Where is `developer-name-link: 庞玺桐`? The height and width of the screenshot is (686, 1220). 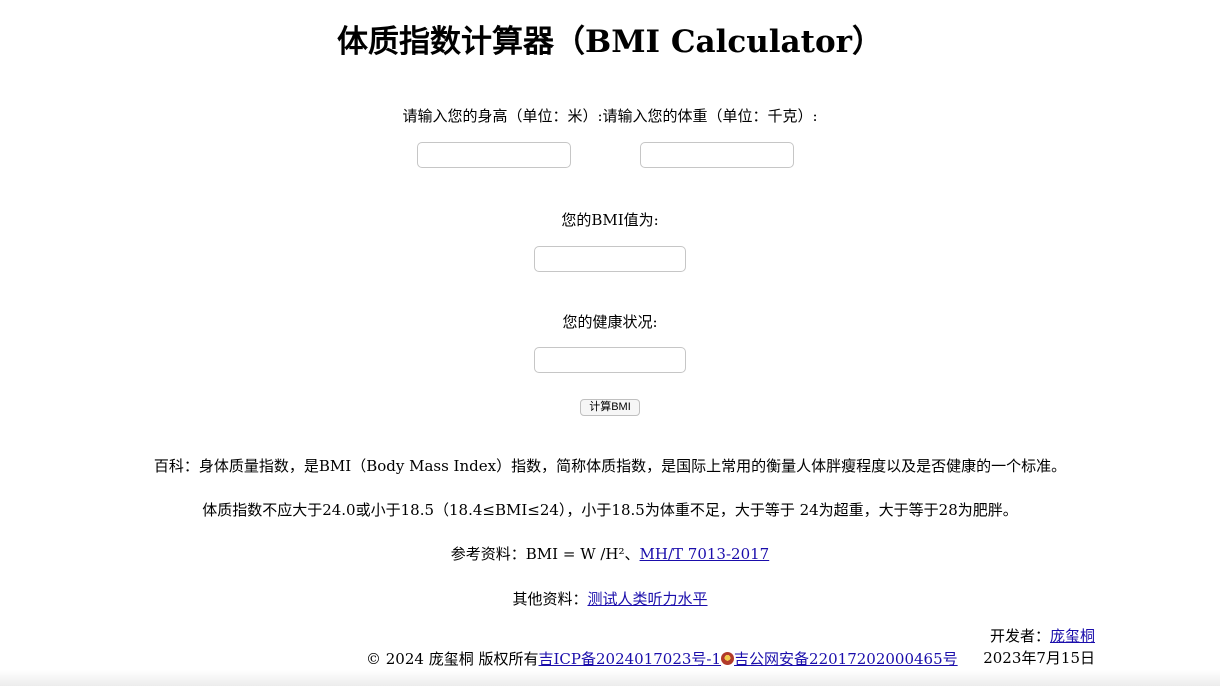 developer-name-link: 庞玺桐 is located at coordinates (1072, 636).